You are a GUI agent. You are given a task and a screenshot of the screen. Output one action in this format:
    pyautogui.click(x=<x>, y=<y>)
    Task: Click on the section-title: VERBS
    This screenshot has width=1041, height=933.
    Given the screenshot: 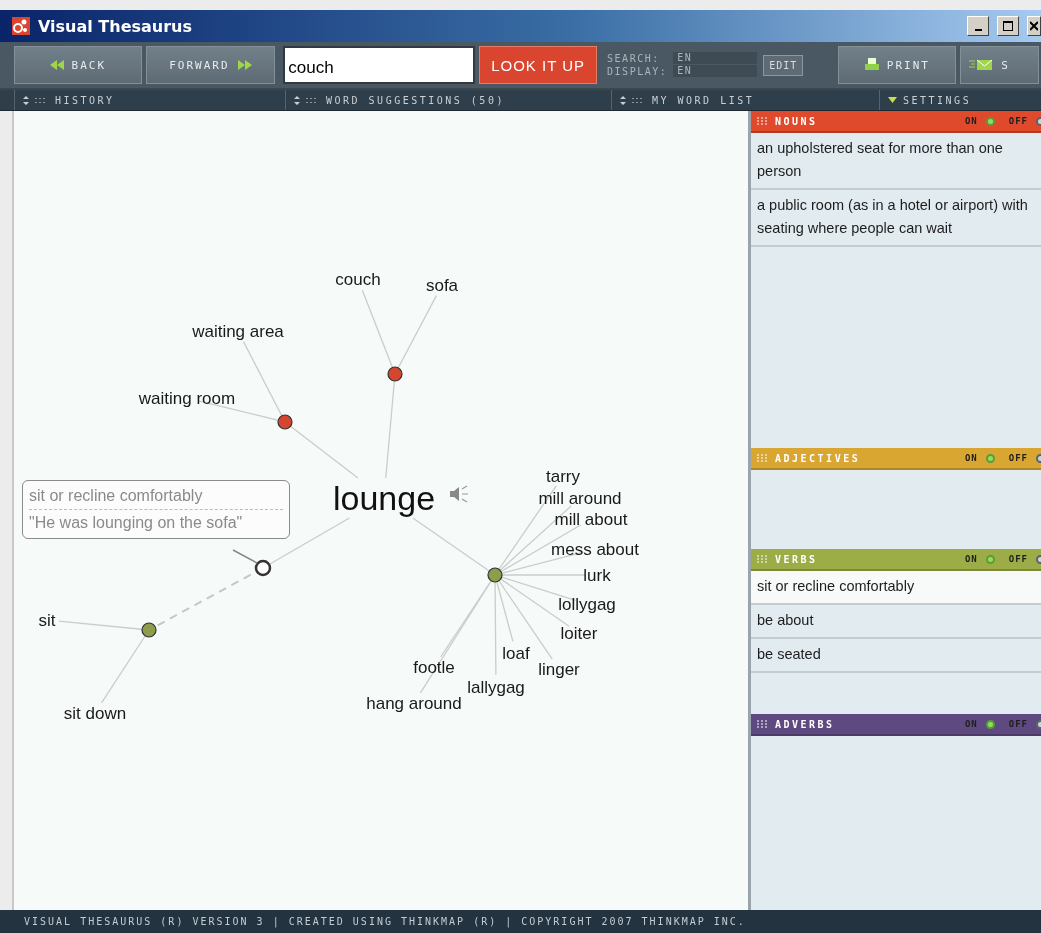 What is the action you would take?
    pyautogui.click(x=797, y=559)
    